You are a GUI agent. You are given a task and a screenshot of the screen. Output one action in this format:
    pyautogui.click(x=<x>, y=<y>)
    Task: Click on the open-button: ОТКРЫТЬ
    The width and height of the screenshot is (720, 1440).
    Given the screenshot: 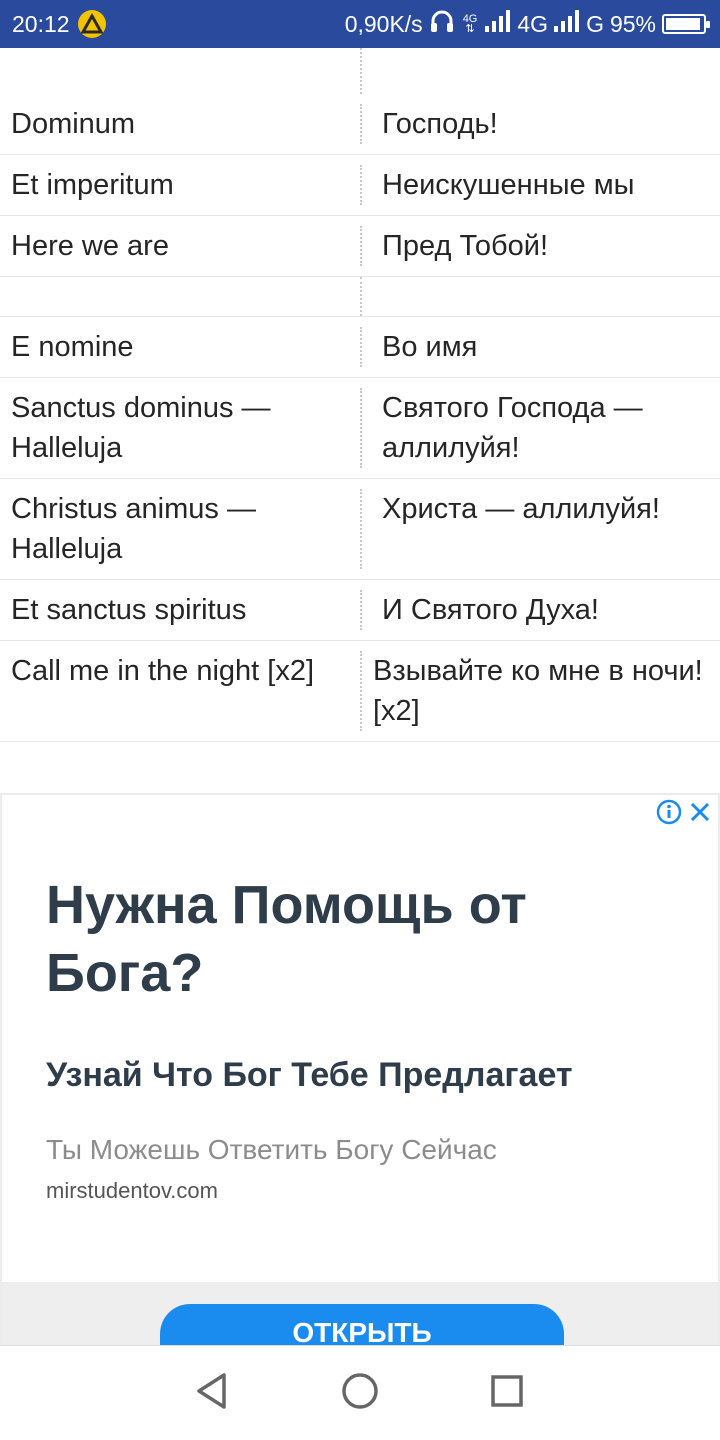 What is the action you would take?
    pyautogui.click(x=362, y=1324)
    